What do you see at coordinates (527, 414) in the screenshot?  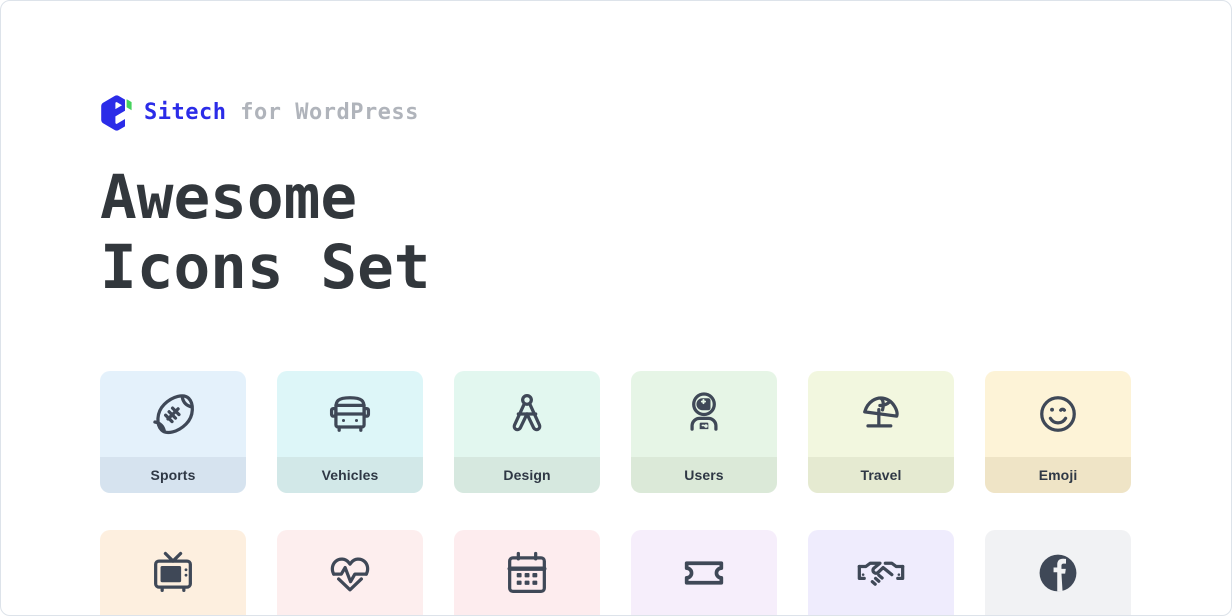 I see `compass-icon` at bounding box center [527, 414].